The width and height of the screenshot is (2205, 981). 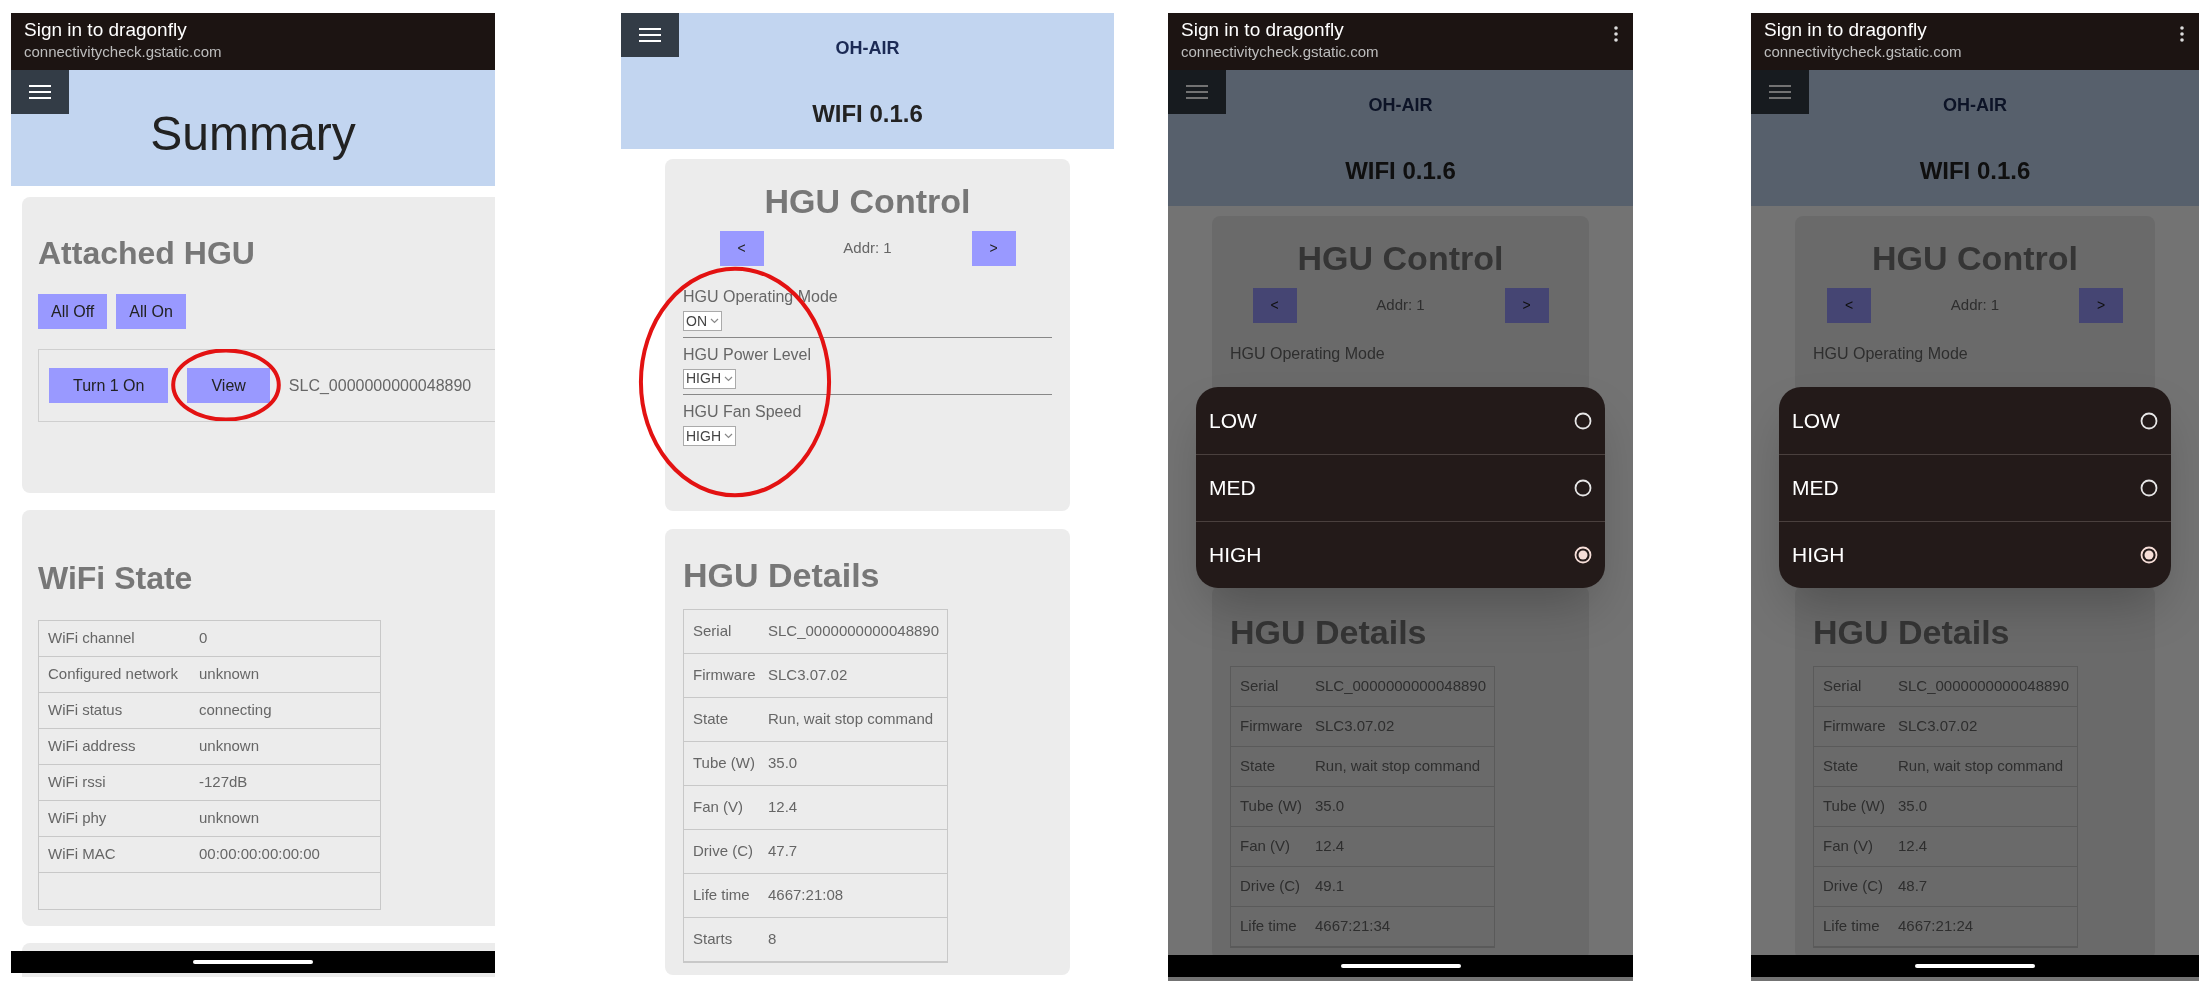 I want to click on section-title: Attached HGU, so click(x=147, y=253).